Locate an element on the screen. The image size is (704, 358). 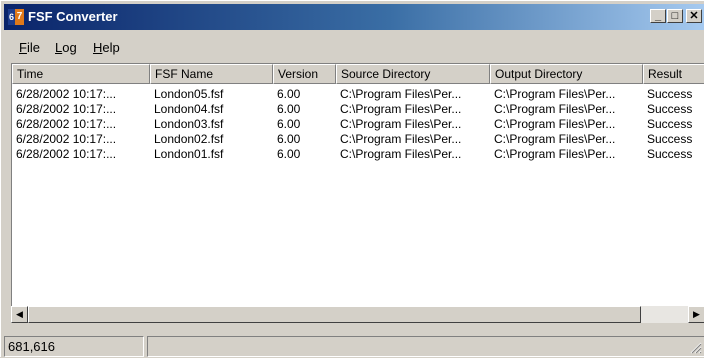
app-icon-digit-right: 7 is located at coordinates (19, 17).